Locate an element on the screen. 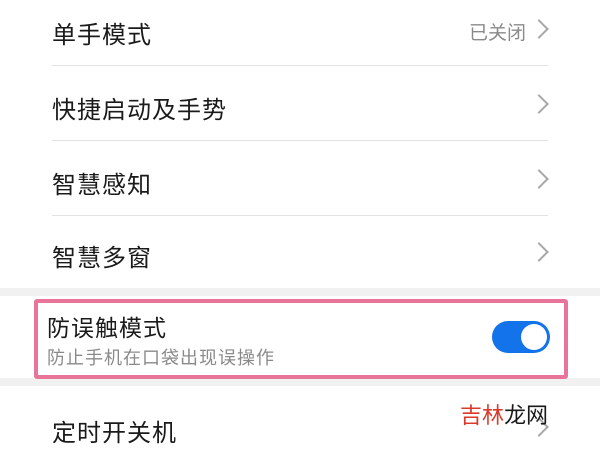 The height and width of the screenshot is (450, 600). mistouch-mode-toggle is located at coordinates (521, 337).